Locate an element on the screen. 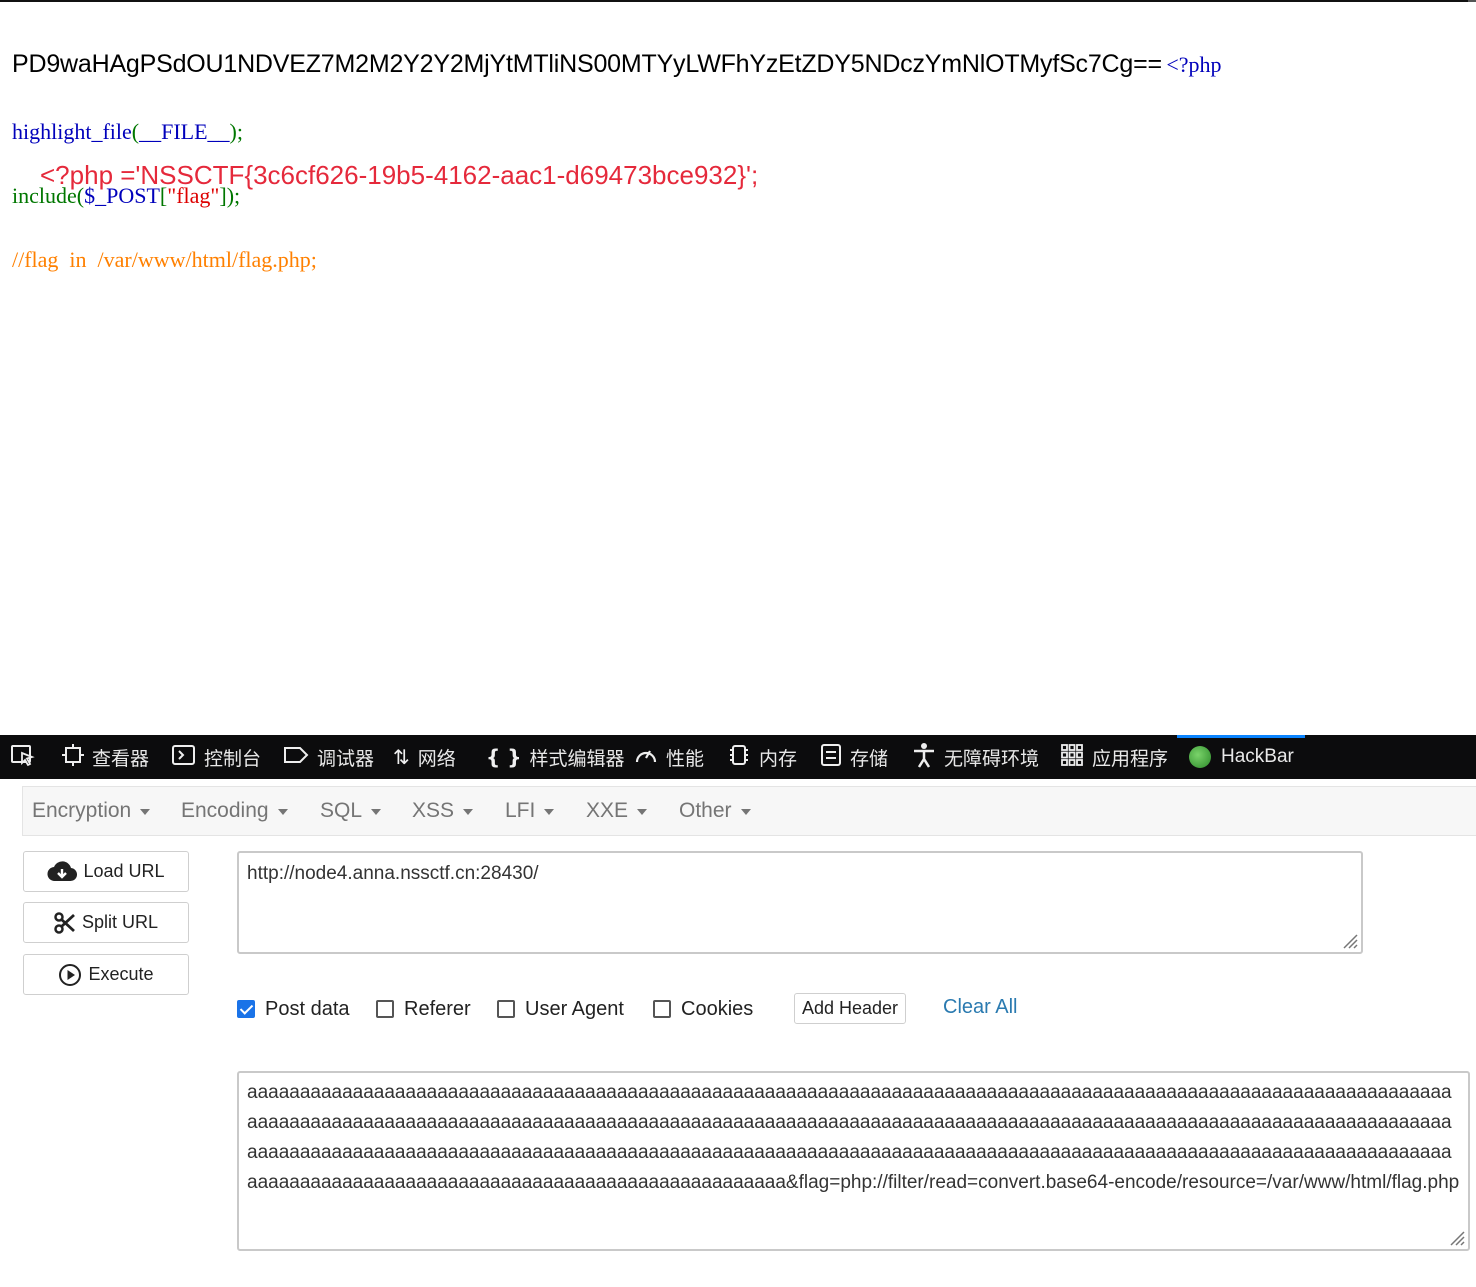 This screenshot has width=1476, height=1287. network-icon: ⇅ is located at coordinates (401, 757).